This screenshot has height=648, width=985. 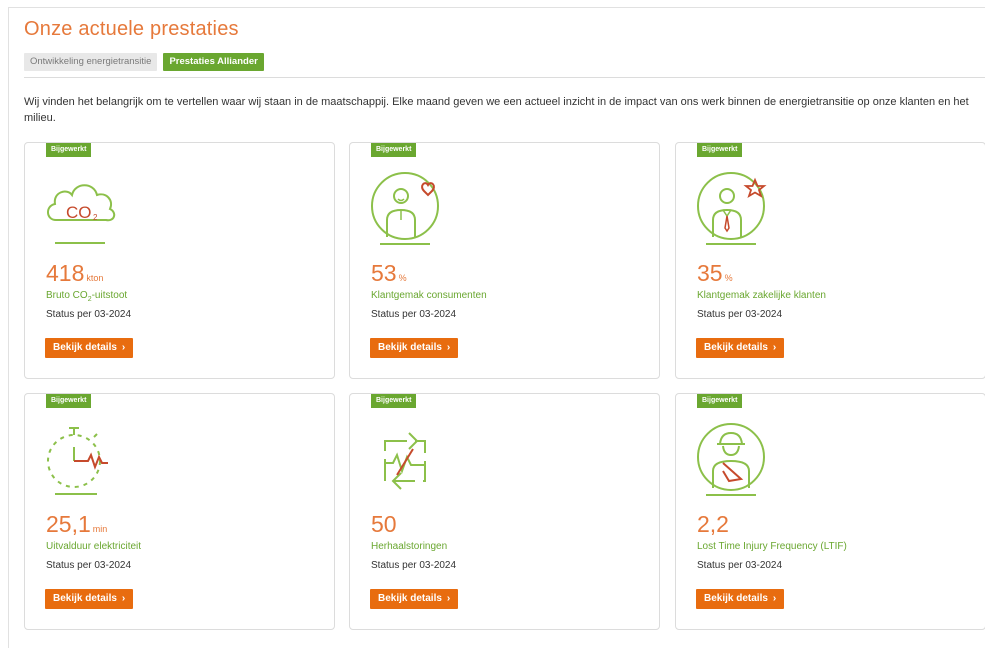 I want to click on tab-prestaties-alliander: Prestaties Alliander, so click(x=213, y=62).